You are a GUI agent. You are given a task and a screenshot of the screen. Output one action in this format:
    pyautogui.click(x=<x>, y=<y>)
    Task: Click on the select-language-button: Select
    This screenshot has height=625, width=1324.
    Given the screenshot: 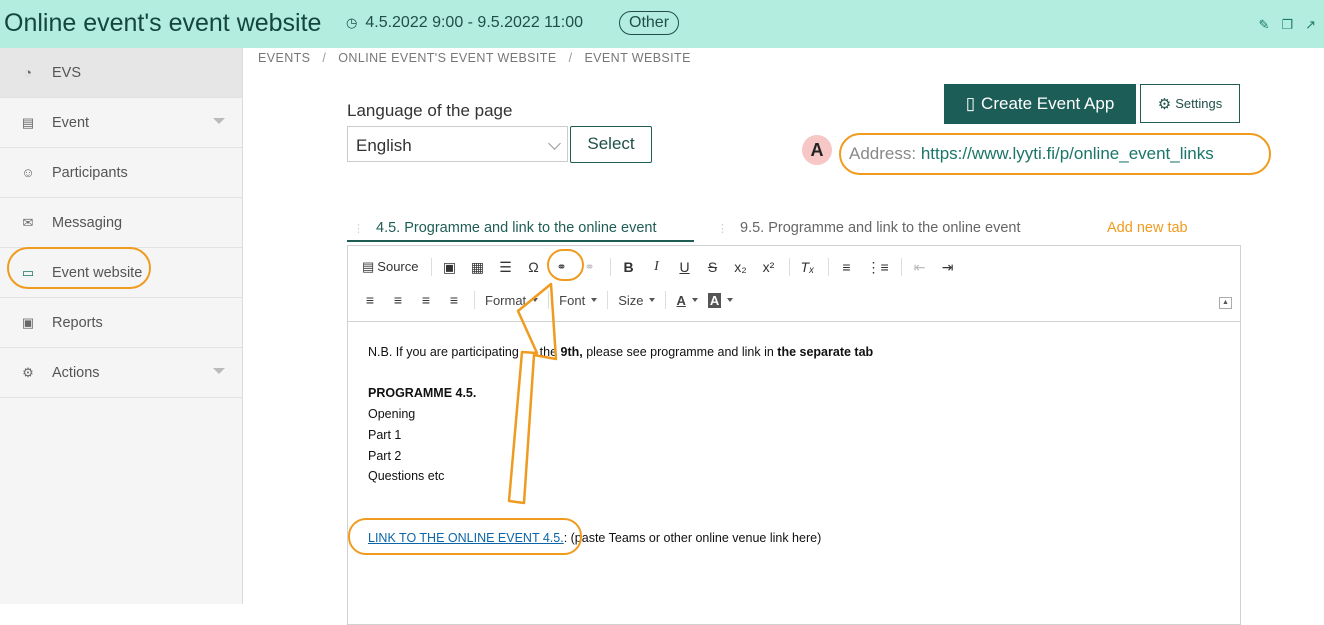 What is the action you would take?
    pyautogui.click(x=611, y=144)
    